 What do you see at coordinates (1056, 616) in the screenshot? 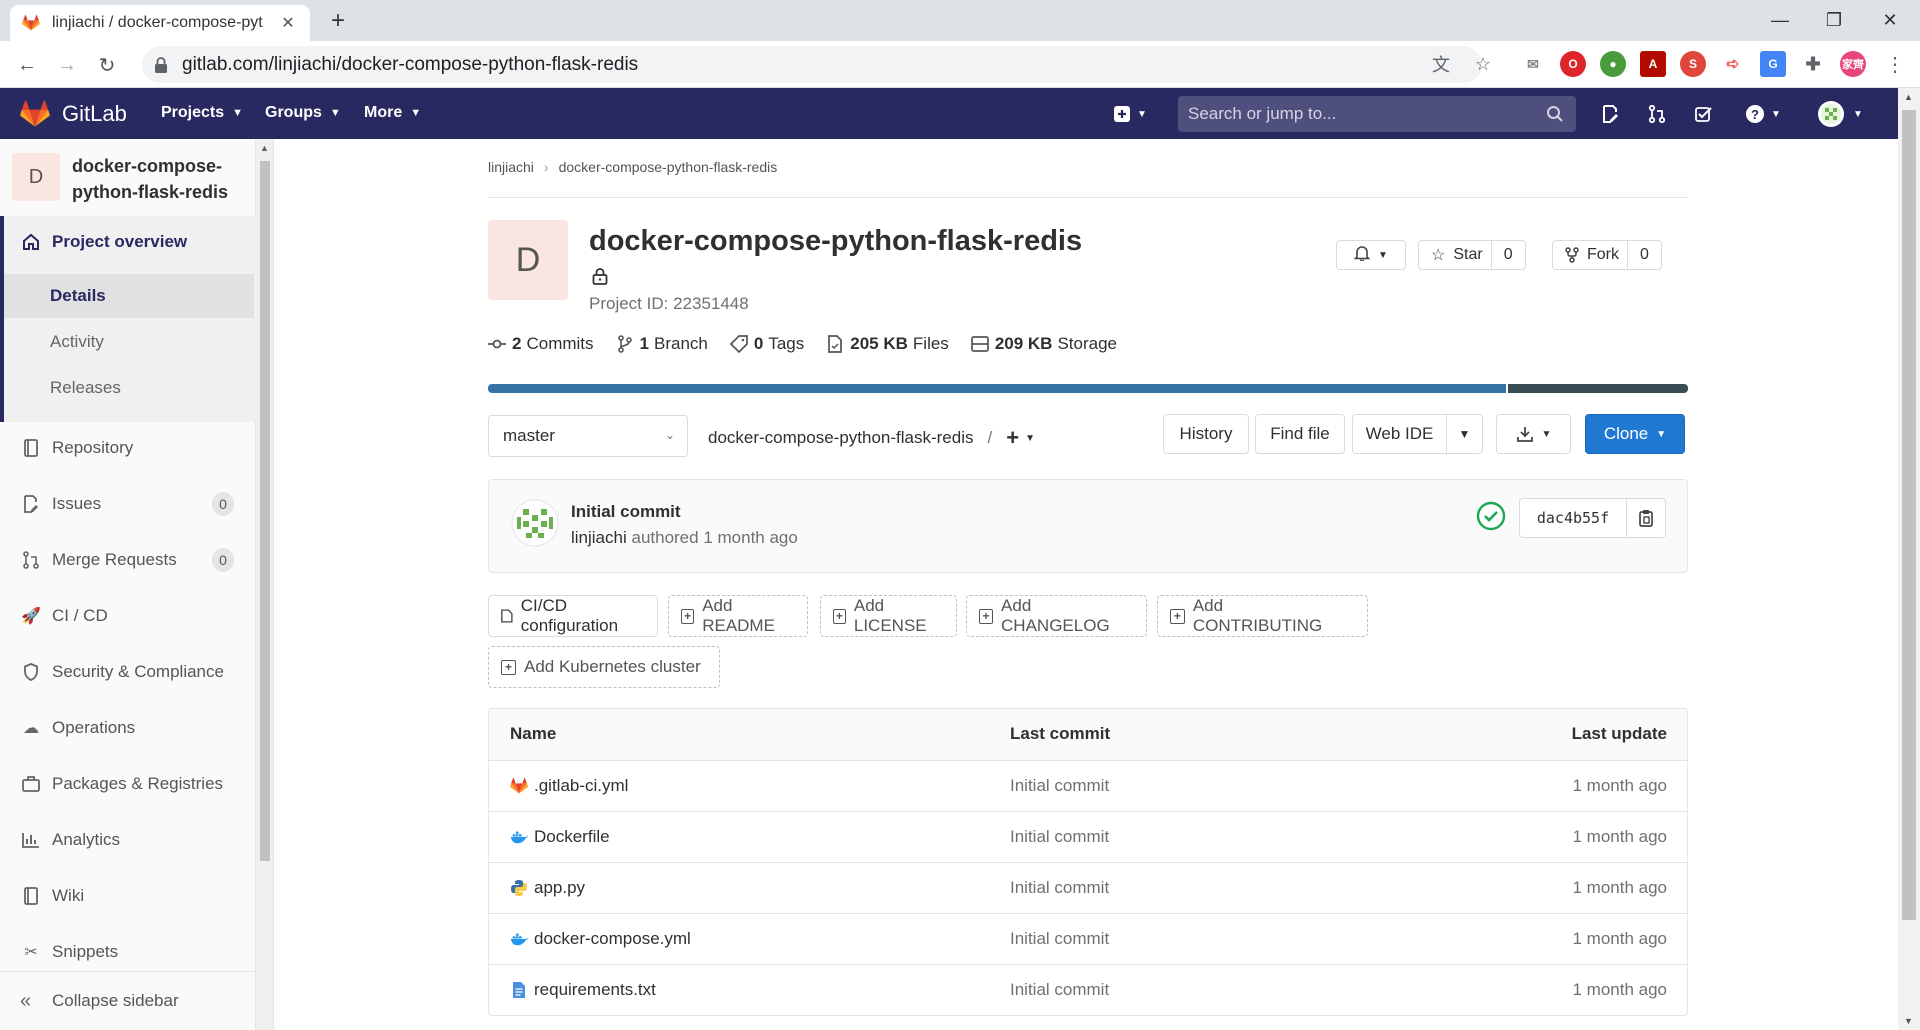
I see `add-changelog-button: + Add CHANGELOG` at bounding box center [1056, 616].